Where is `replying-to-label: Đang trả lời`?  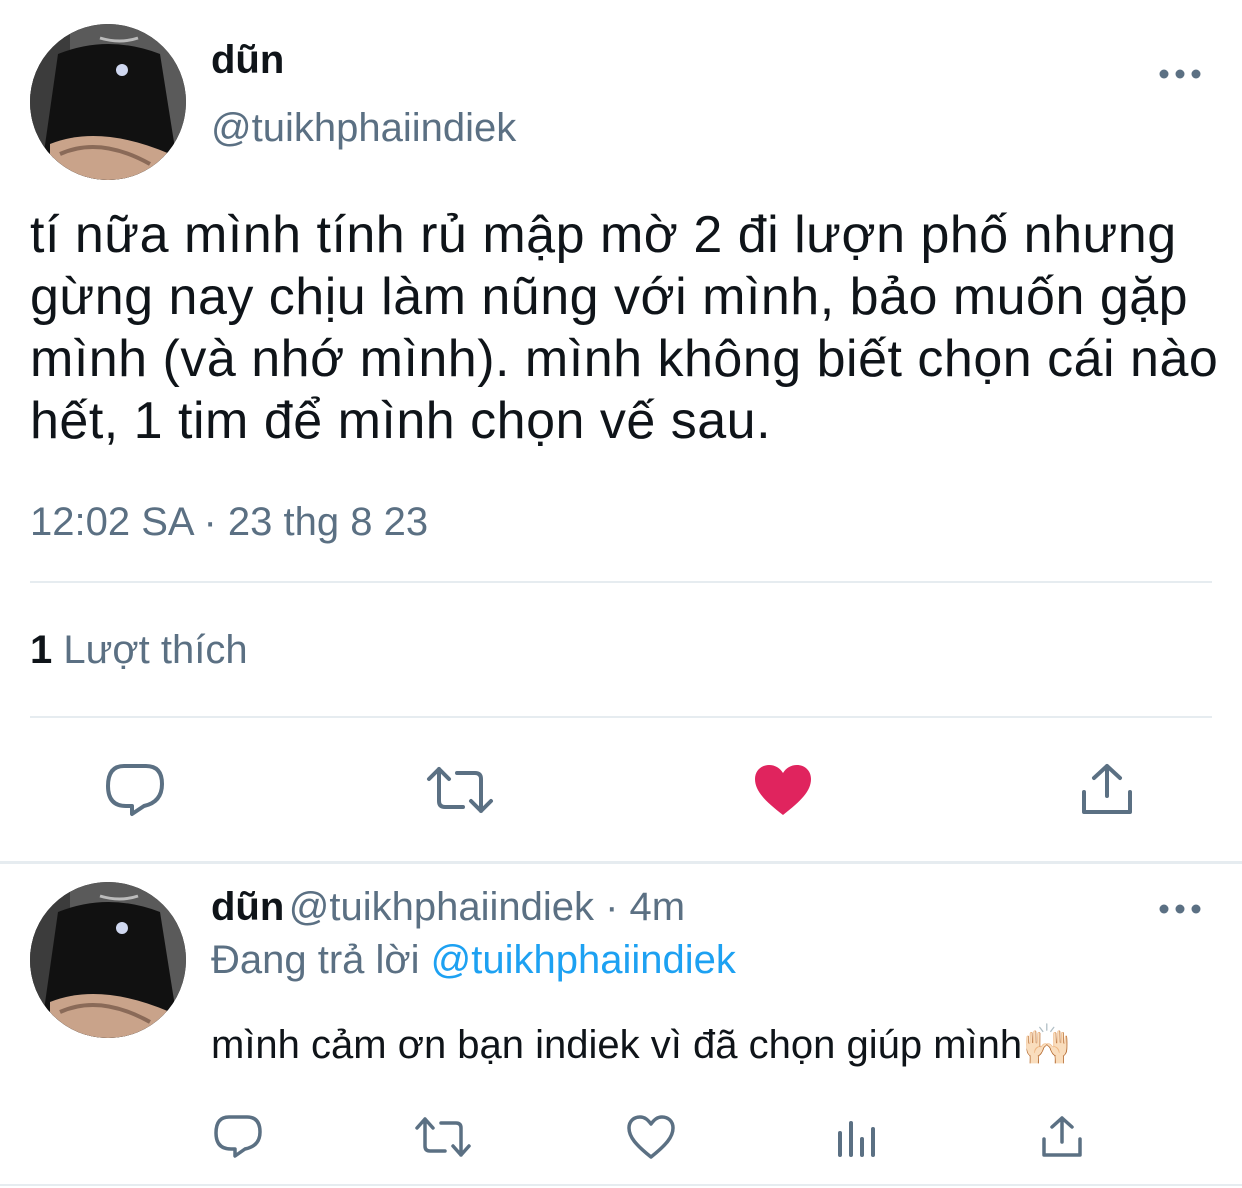 replying-to-label: Đang trả lời is located at coordinates (315, 960).